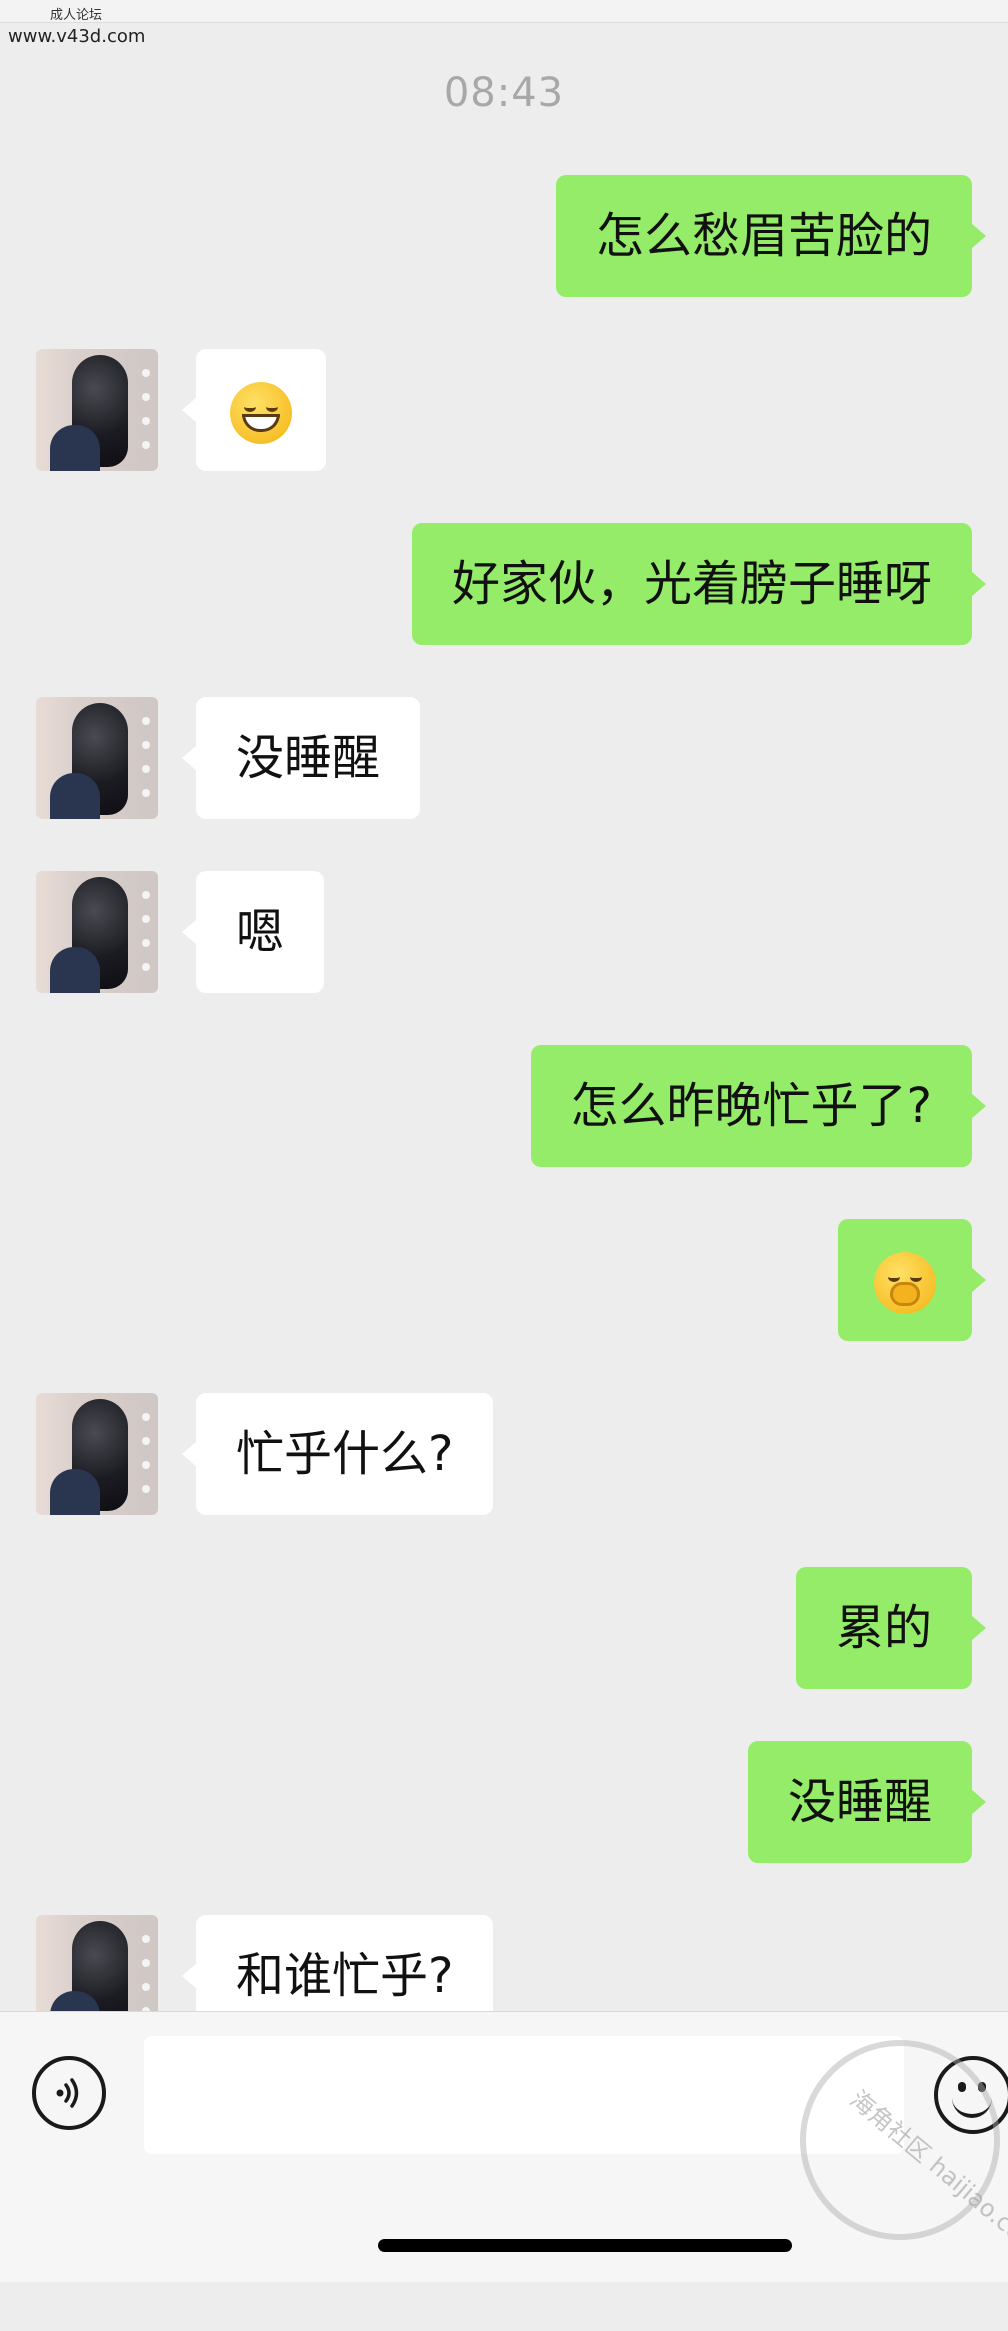 This screenshot has height=2331, width=1008. Describe the element at coordinates (504, 236) in the screenshot. I see `message-row: 怎么愁眉苦脸的` at that location.